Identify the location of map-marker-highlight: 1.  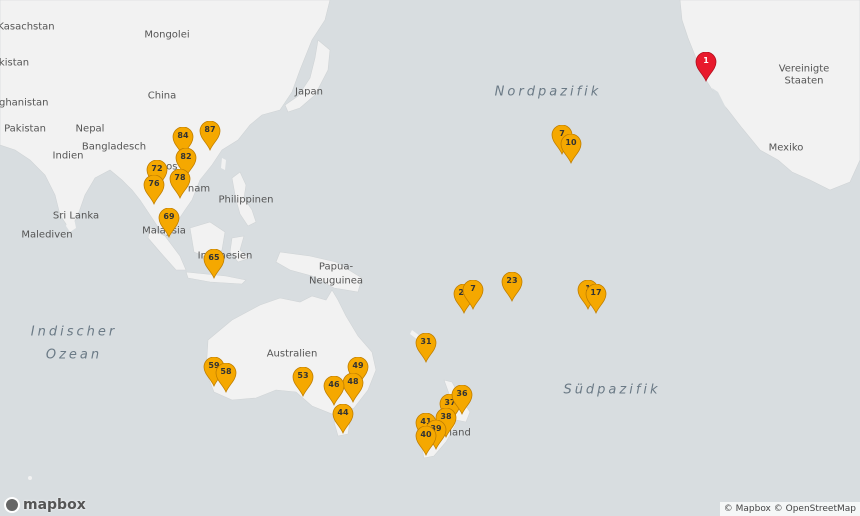
(706, 67).